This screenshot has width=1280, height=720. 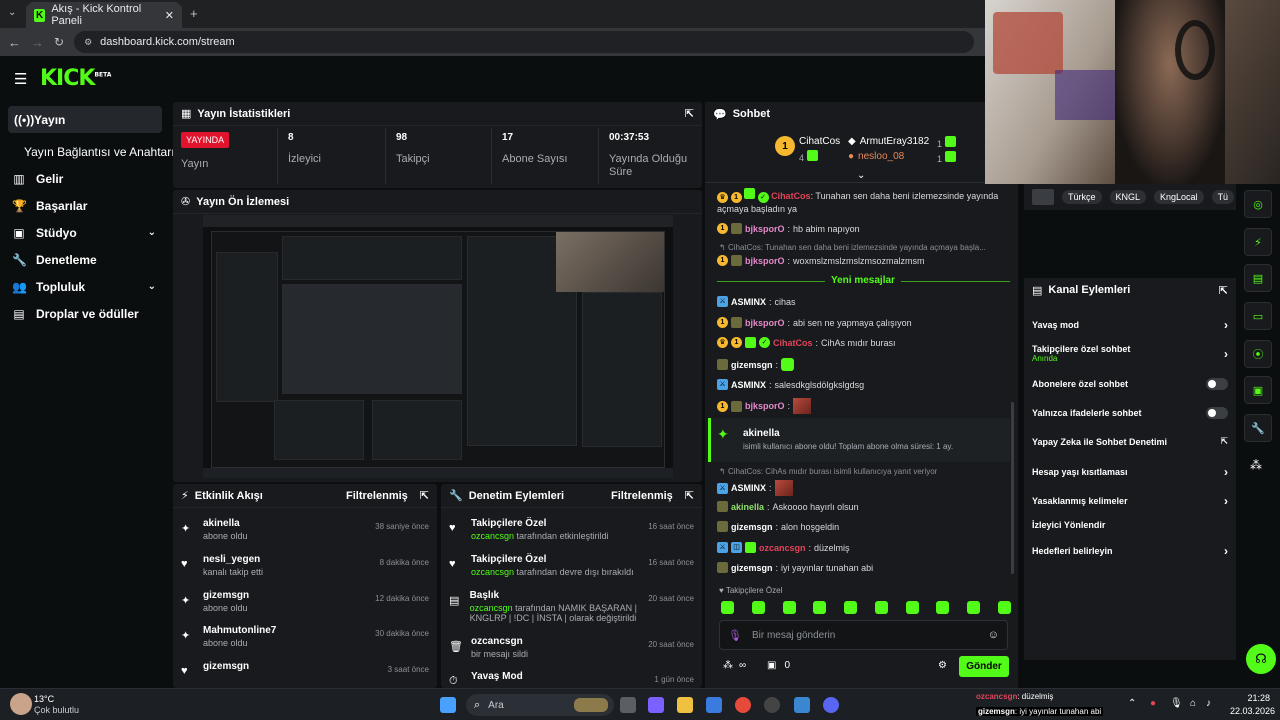 What do you see at coordinates (628, 705) in the screenshot?
I see `task-view-icon` at bounding box center [628, 705].